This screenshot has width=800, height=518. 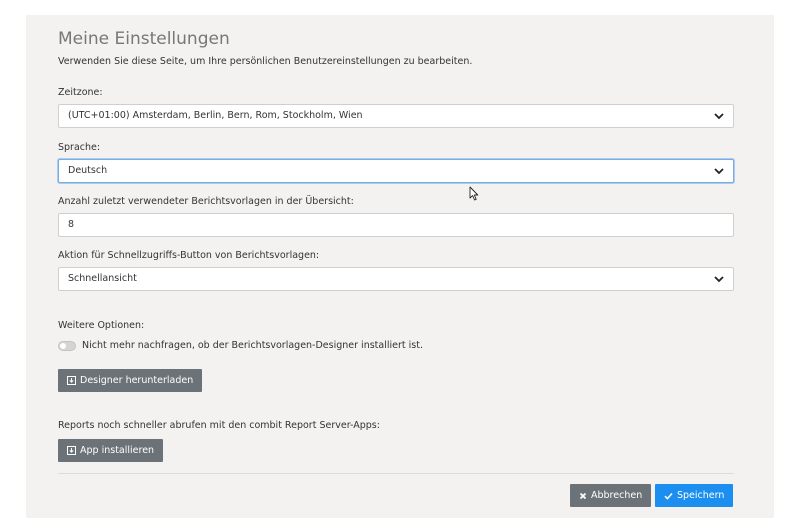 What do you see at coordinates (396, 473) in the screenshot?
I see `footer-divider` at bounding box center [396, 473].